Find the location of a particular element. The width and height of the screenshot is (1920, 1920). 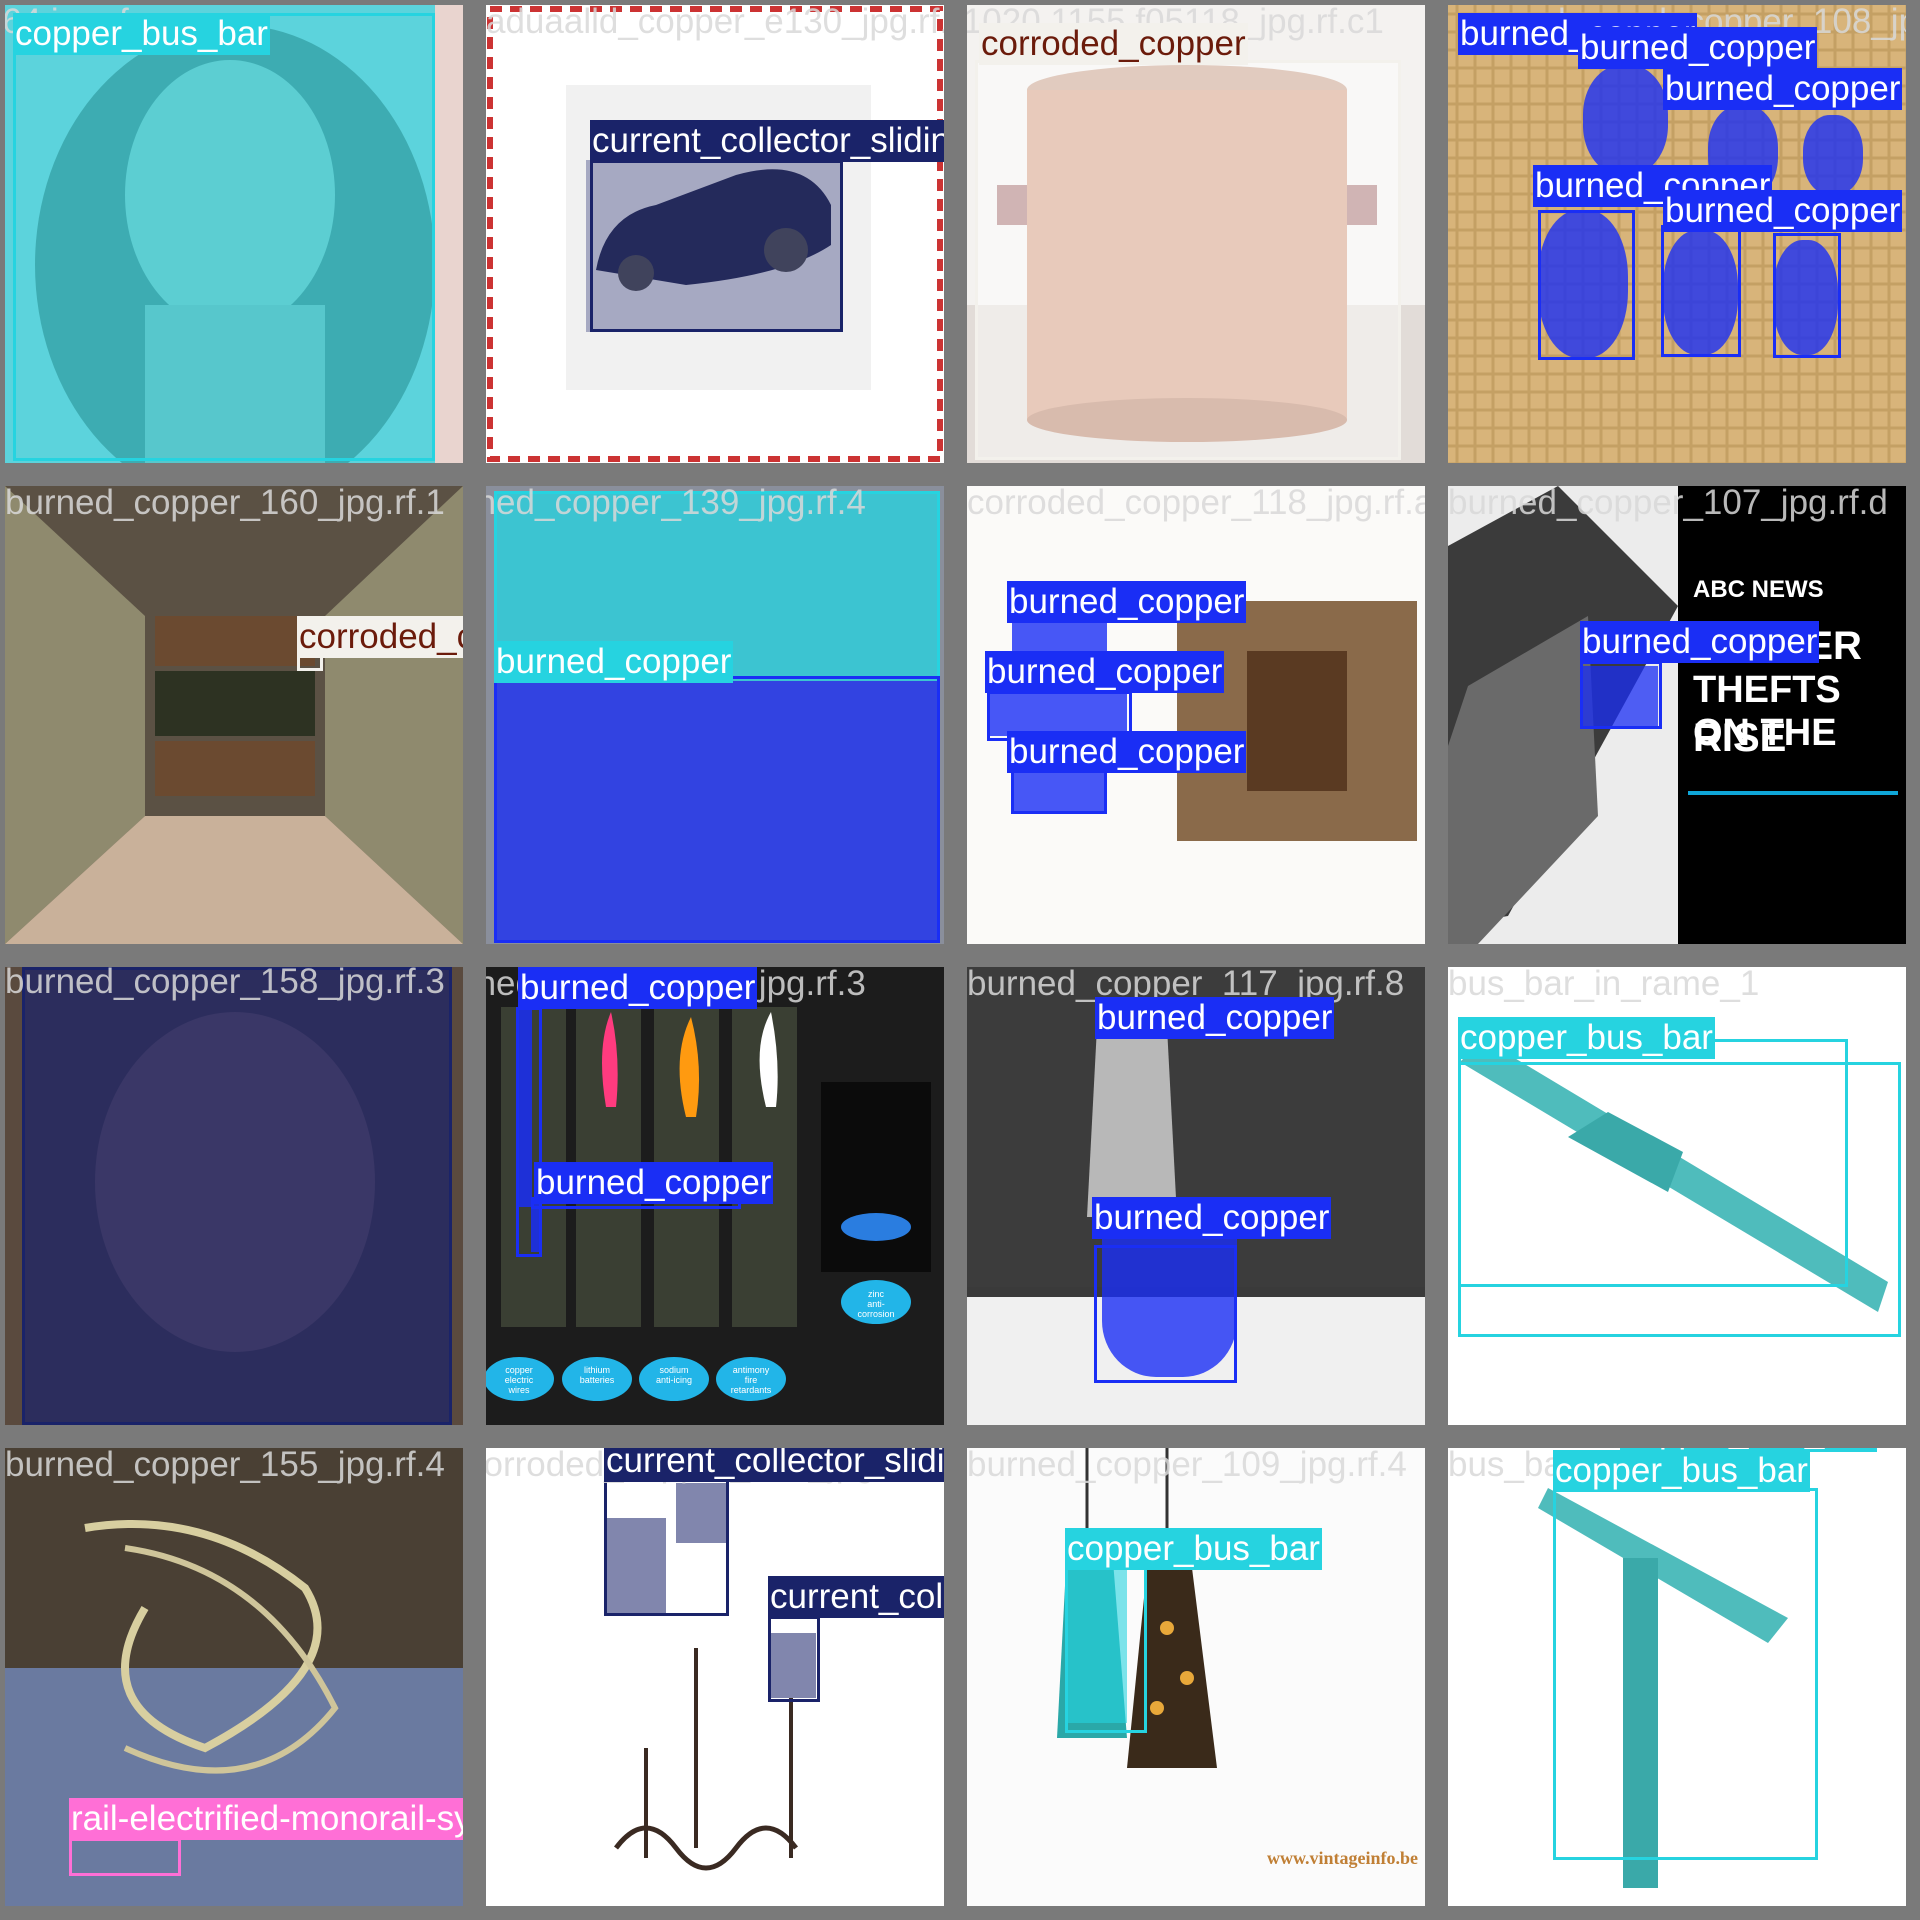

tile-filename: burned_copper_158_jpg.rf.3 is located at coordinates (225, 984).